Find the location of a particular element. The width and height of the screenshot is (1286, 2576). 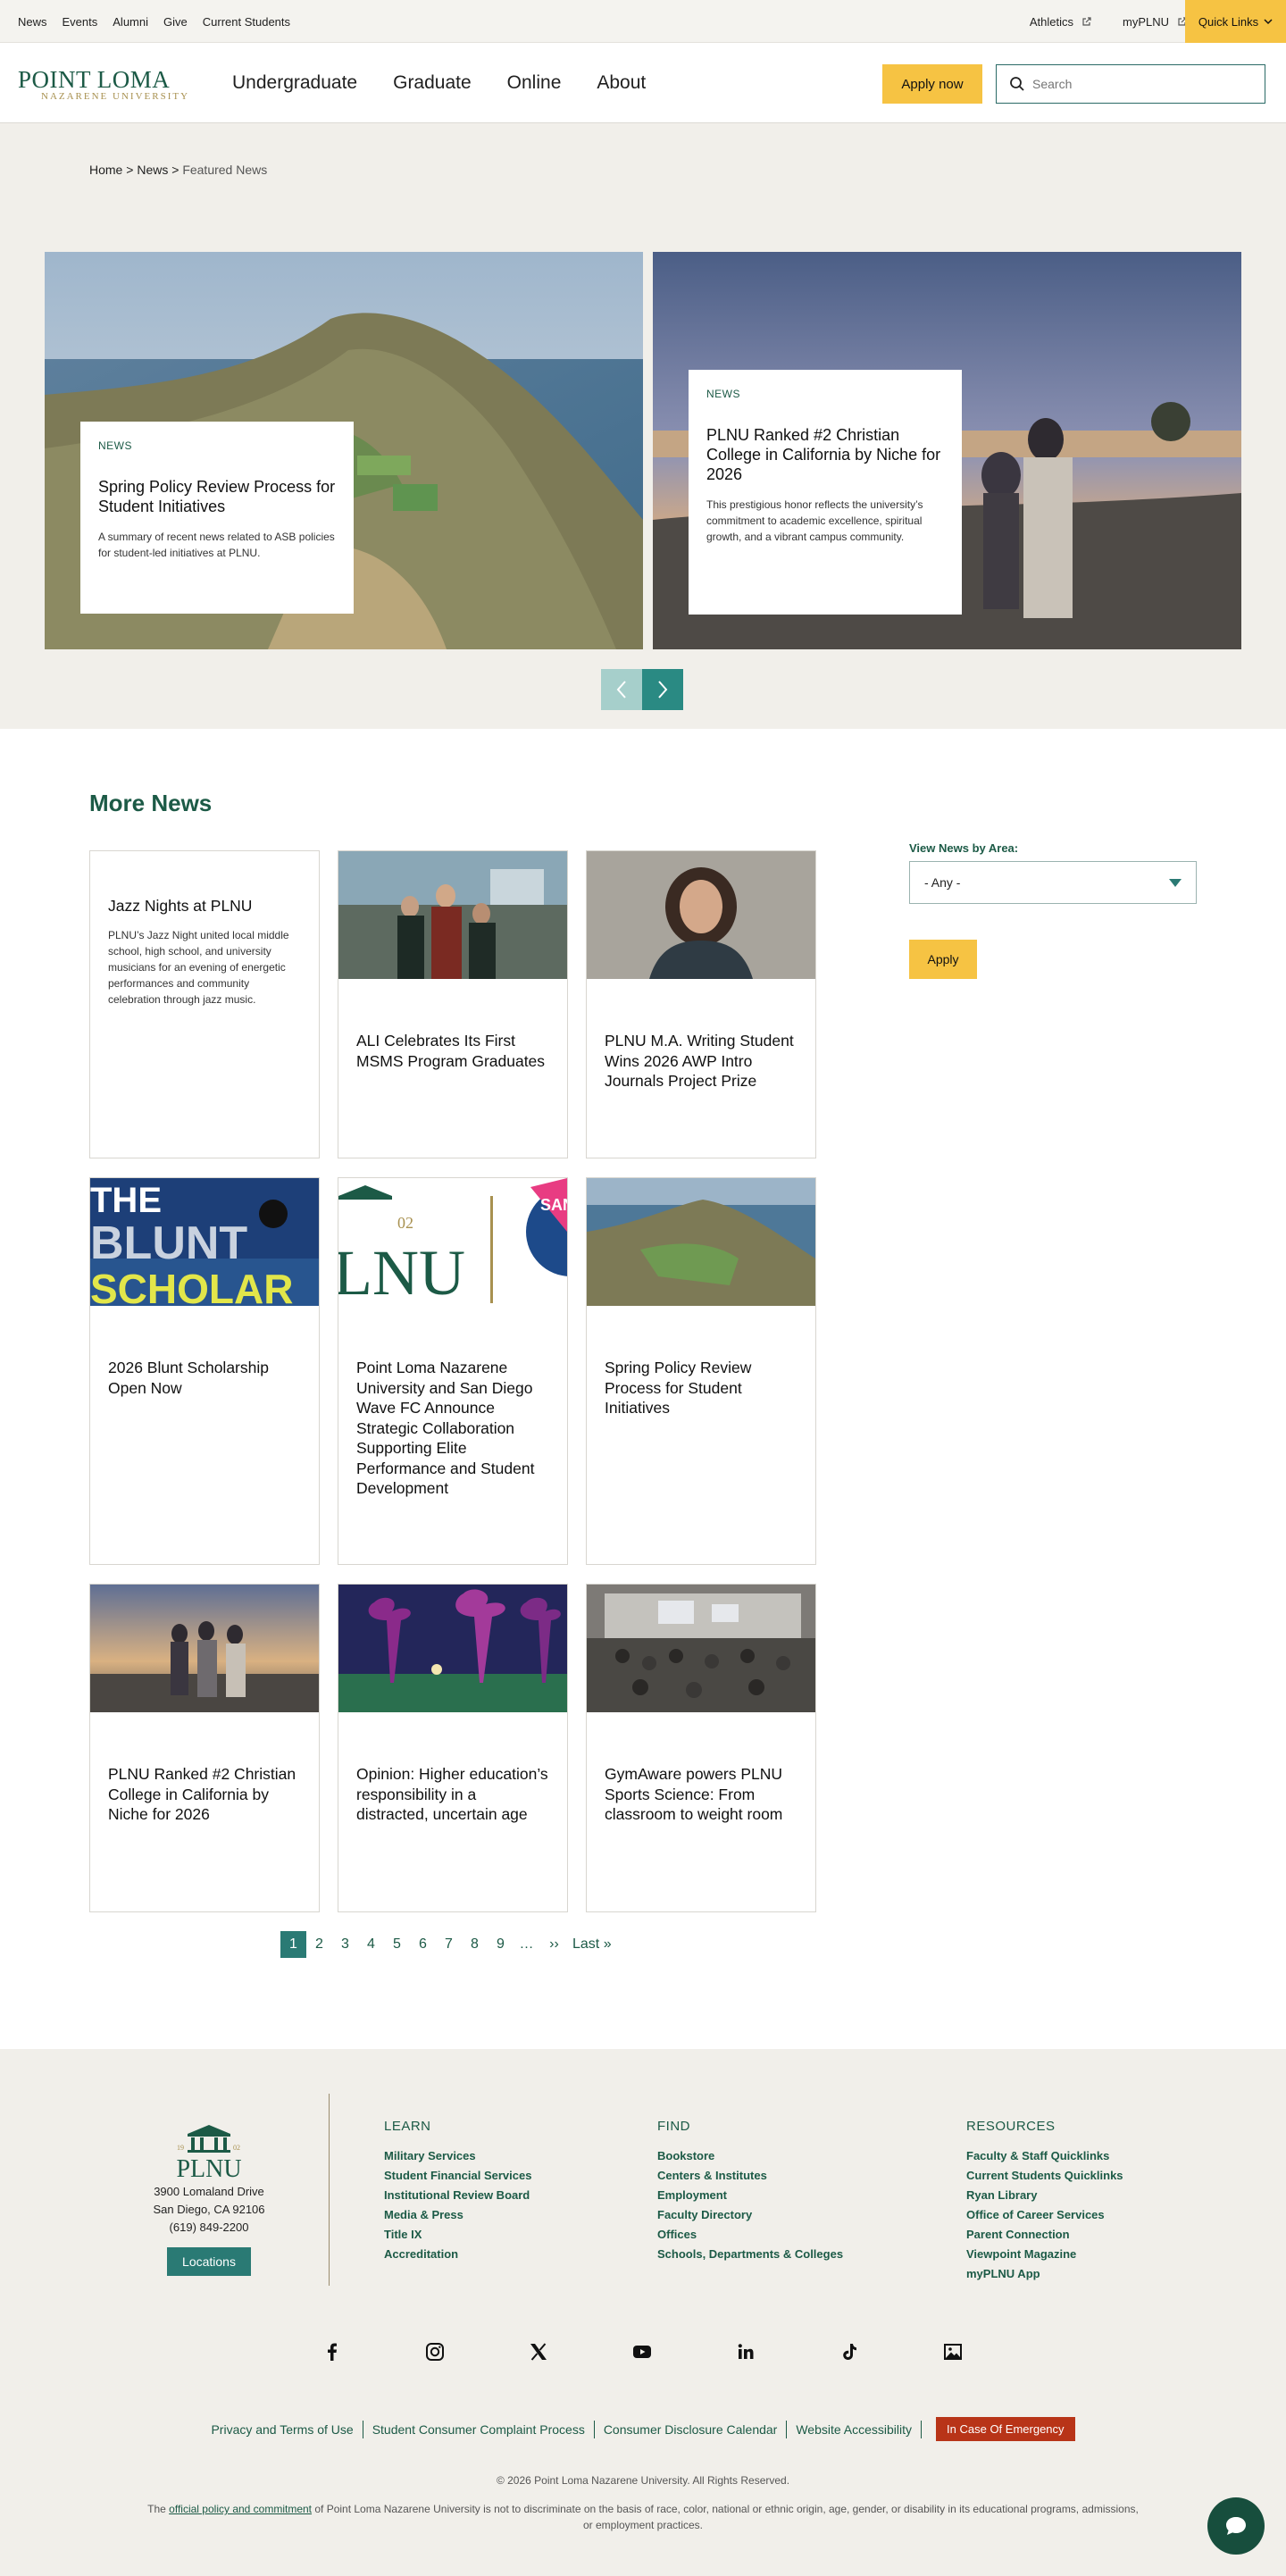

page-link-5: 5 is located at coordinates (397, 1945).